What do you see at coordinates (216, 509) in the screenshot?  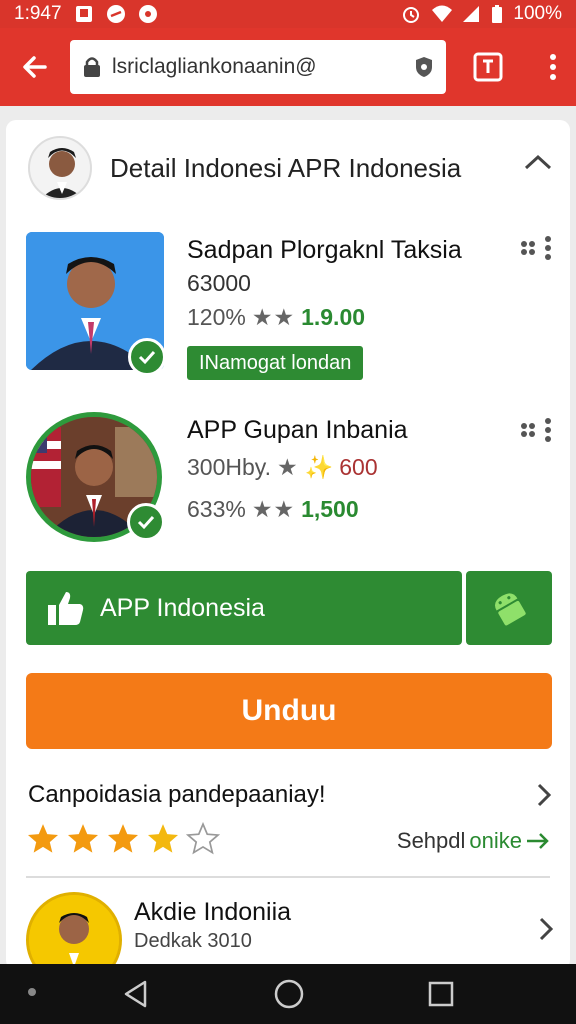 I see `app-meta-prefix: 633%` at bounding box center [216, 509].